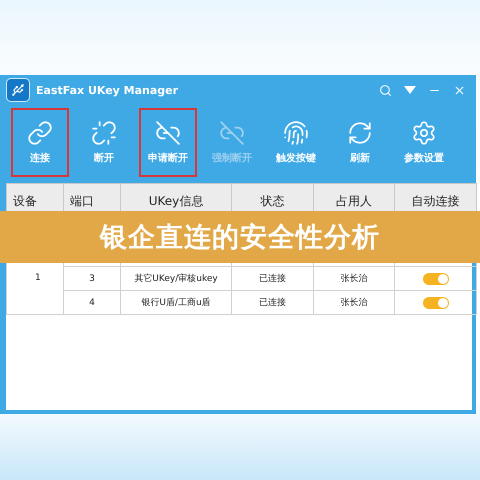 The width and height of the screenshot is (480, 480). Describe the element at coordinates (360, 133) in the screenshot. I see `refresh-icon` at that location.